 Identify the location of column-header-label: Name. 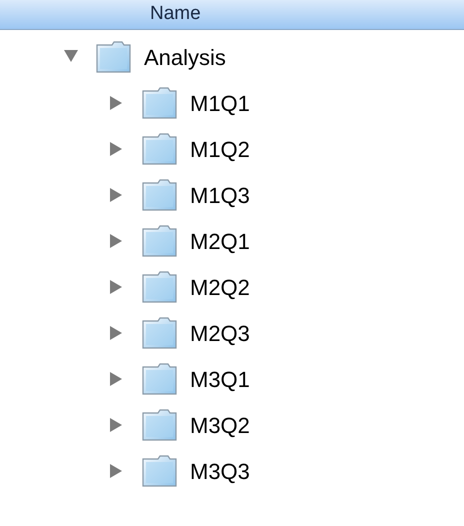
(175, 14).